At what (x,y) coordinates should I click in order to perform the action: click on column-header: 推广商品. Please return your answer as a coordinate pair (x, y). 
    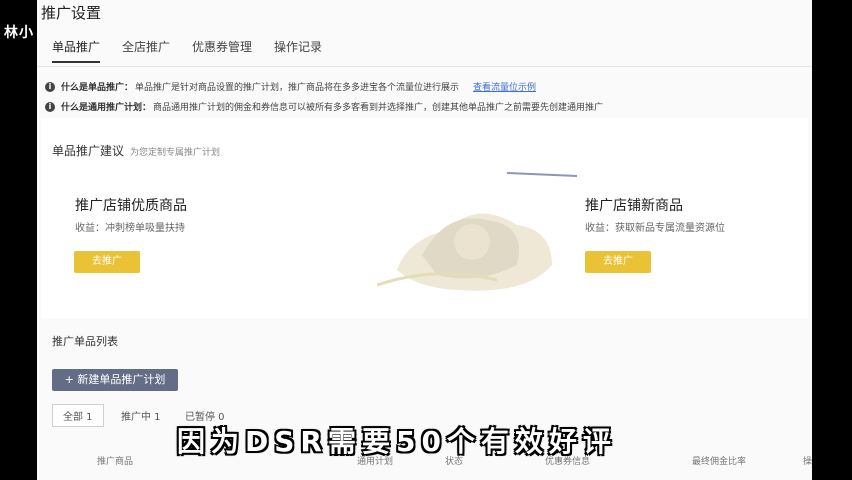
    Looking at the image, I should click on (115, 462).